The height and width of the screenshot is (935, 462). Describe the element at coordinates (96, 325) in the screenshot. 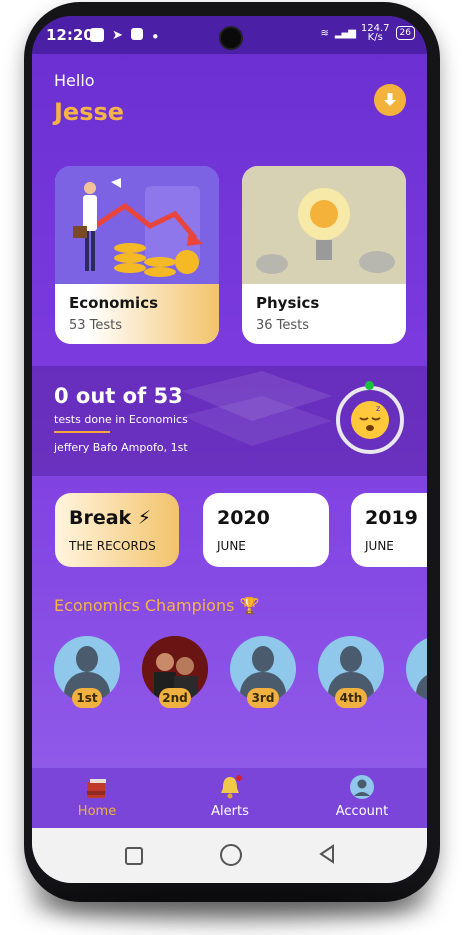

I see `subject-test-count: 53 Tests` at that location.